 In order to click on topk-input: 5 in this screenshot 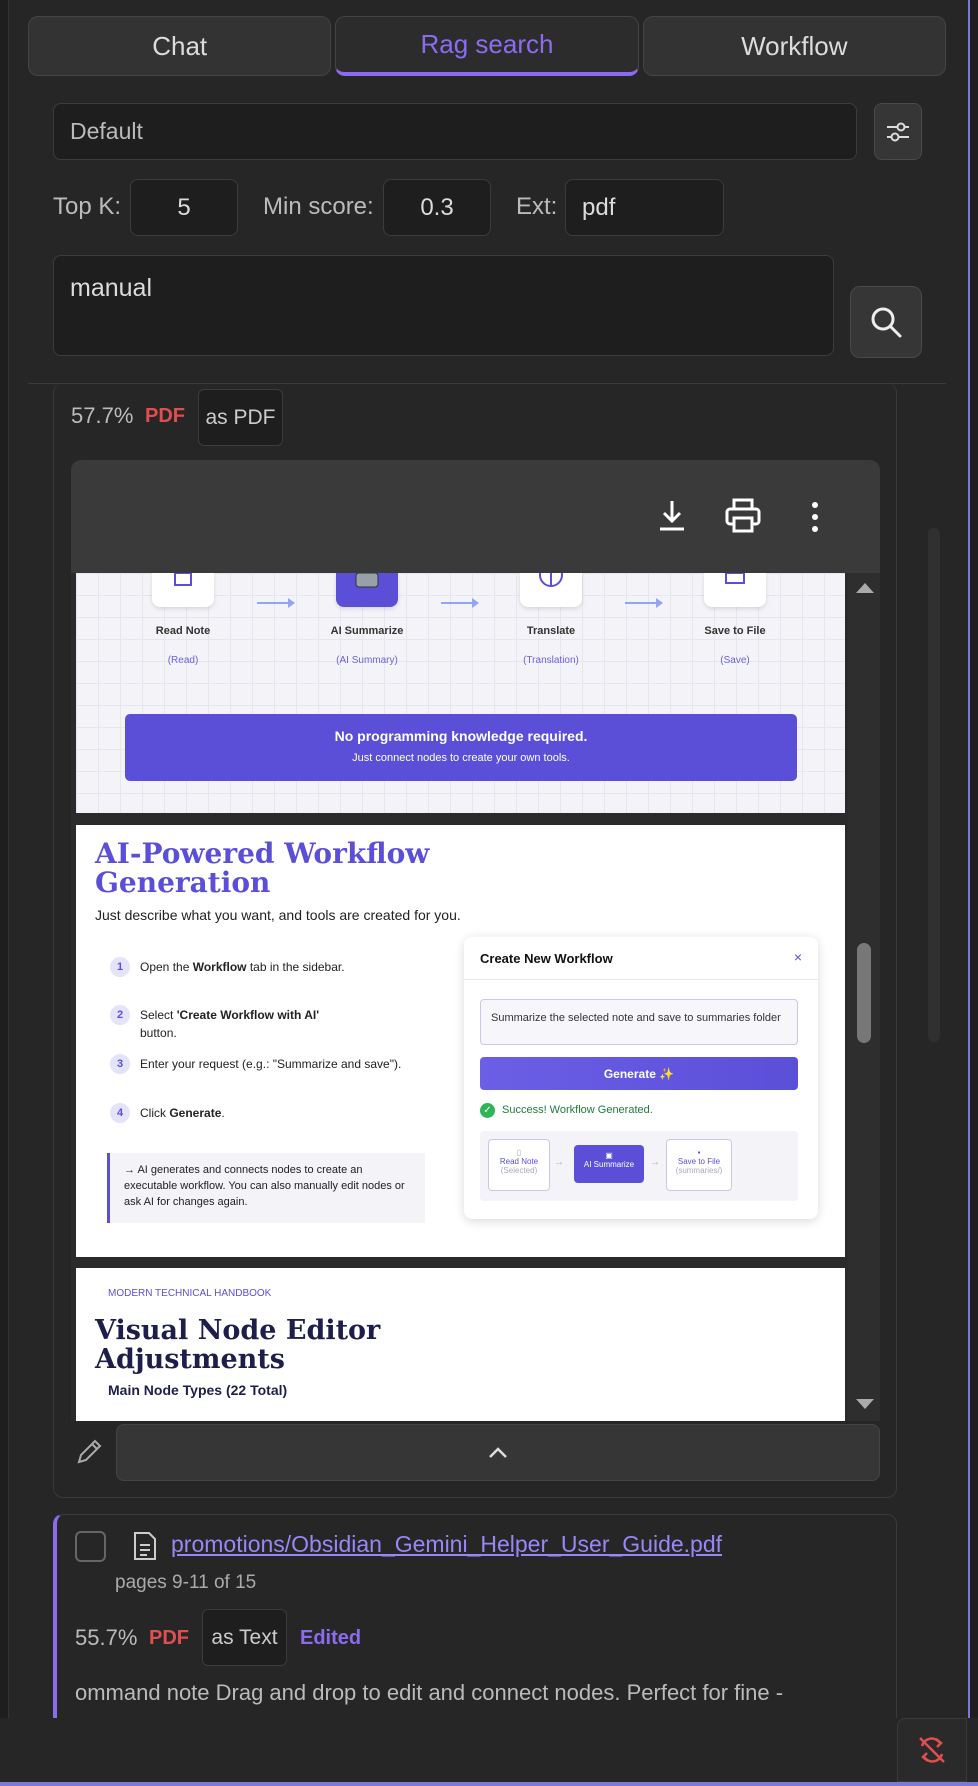, I will do `click(184, 207)`.